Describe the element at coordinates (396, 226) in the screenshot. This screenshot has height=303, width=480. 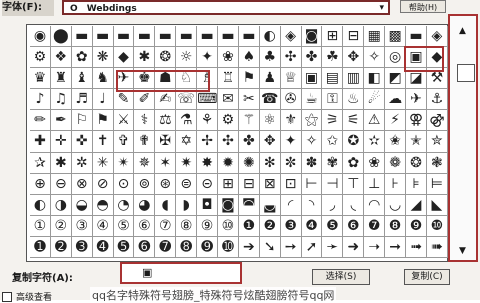
I see `glyph-cell: ❽` at that location.